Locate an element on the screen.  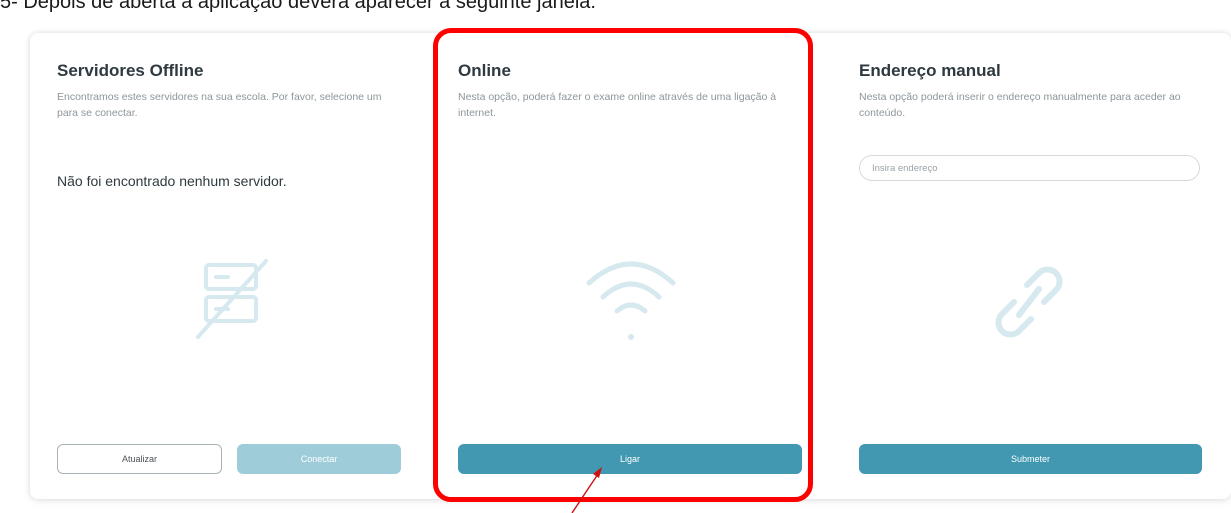
online-title: Online is located at coordinates (484, 70).